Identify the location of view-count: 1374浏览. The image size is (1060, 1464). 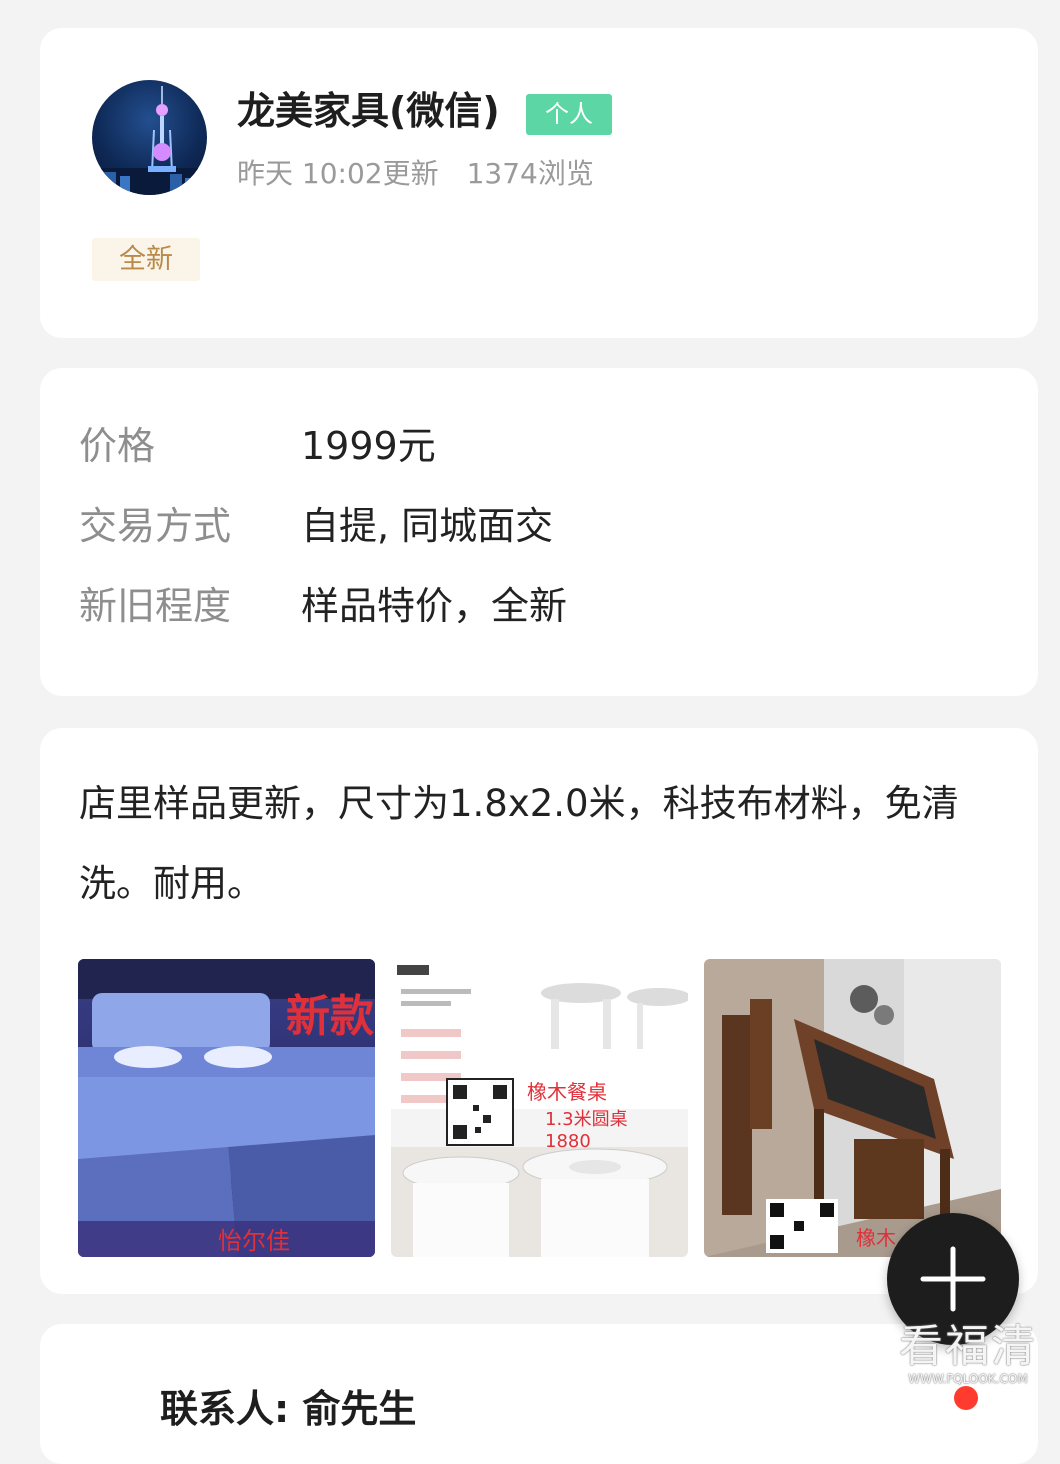
(530, 173).